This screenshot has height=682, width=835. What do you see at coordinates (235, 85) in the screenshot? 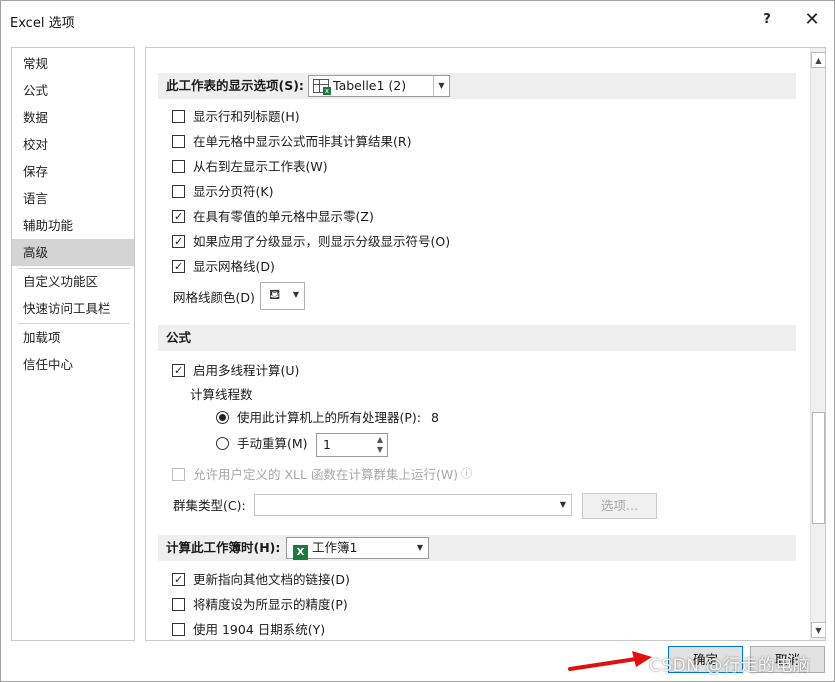
I see `section-title: 此工作表的显示选项(S):` at bounding box center [235, 85].